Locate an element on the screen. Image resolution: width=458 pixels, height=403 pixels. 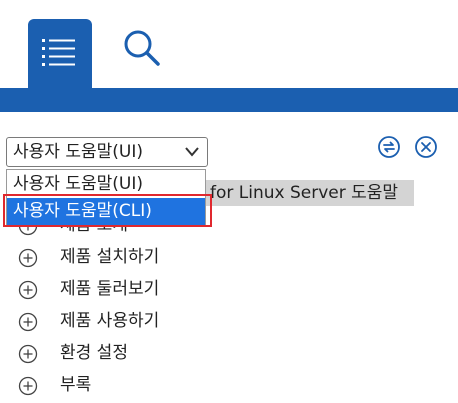
help-type-select: 사용자 도움말(UI) is located at coordinates (107, 152).